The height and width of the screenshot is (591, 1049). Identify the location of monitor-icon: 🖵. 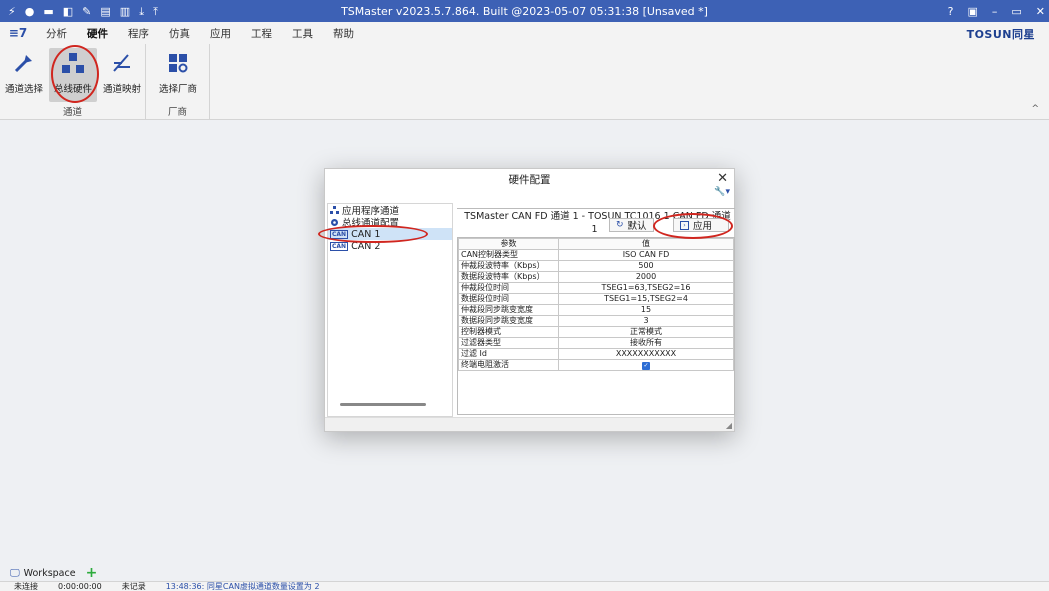
(15, 573).